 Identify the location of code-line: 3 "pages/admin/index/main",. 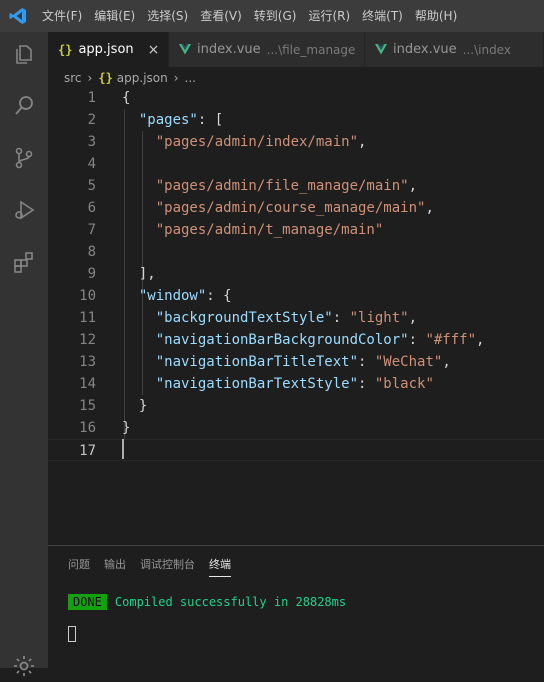
(296, 142).